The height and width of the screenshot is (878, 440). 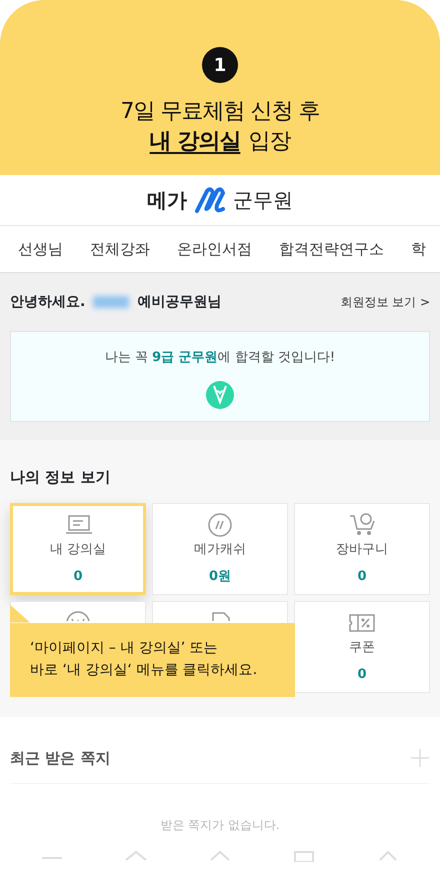 What do you see at coordinates (420, 758) in the screenshot?
I see `plus-icon` at bounding box center [420, 758].